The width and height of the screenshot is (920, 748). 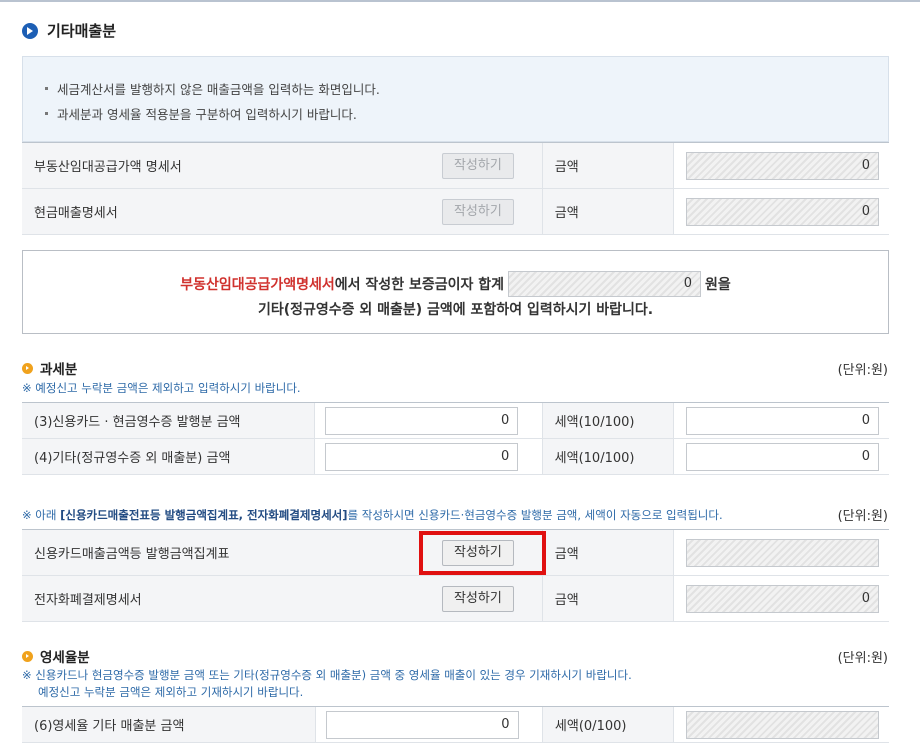 What do you see at coordinates (168, 456) in the screenshot?
I see `row-label: (4)기타(정규영수증 외 매출분) 금액` at bounding box center [168, 456].